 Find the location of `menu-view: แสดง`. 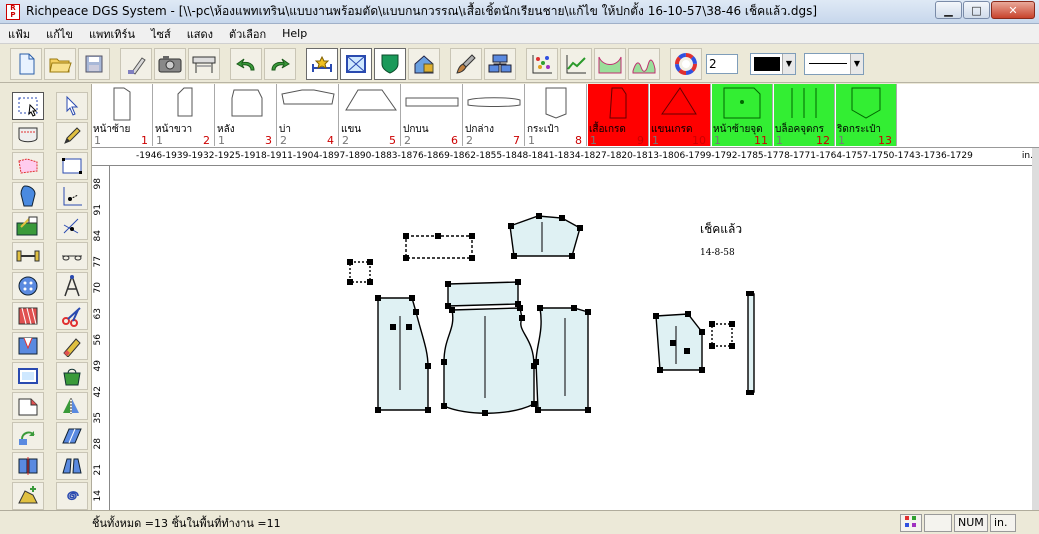

menu-view: แสดง is located at coordinates (200, 34).